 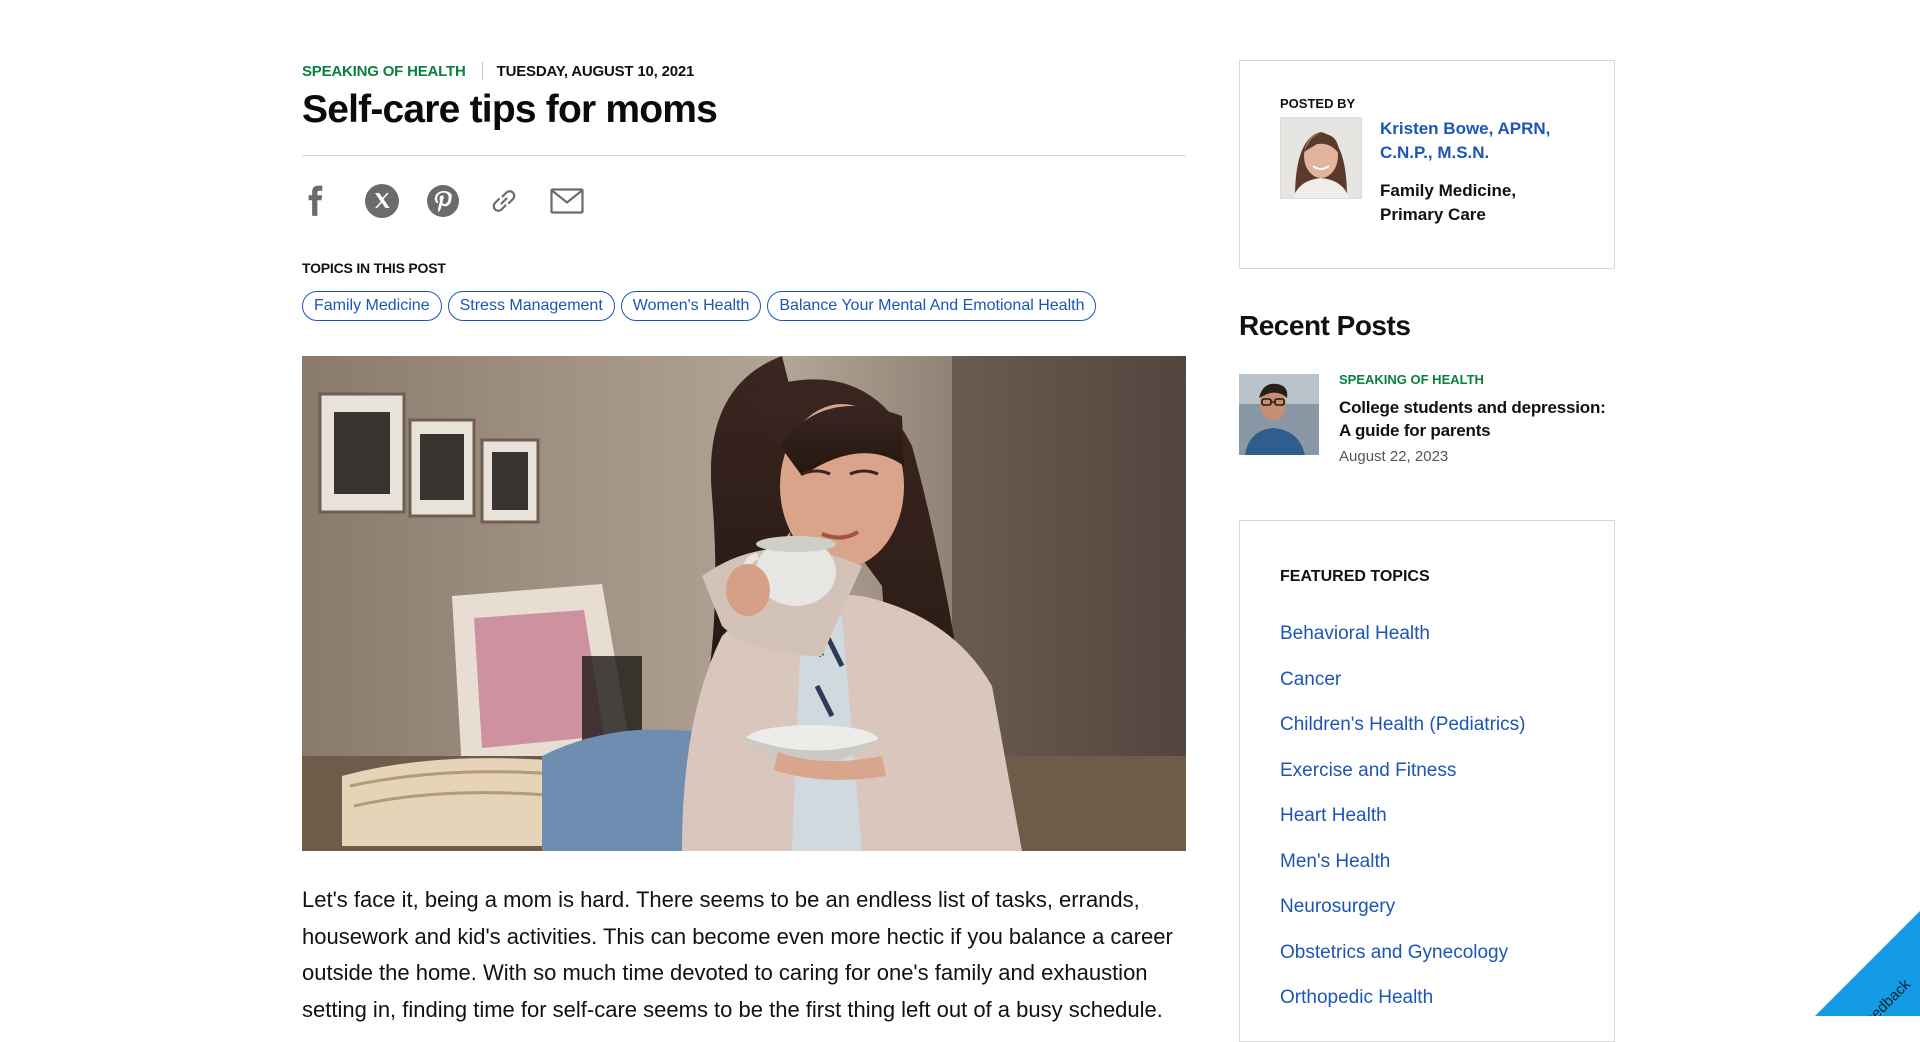 What do you see at coordinates (1394, 456) in the screenshot?
I see `recent-post-date: August 22, 2023` at bounding box center [1394, 456].